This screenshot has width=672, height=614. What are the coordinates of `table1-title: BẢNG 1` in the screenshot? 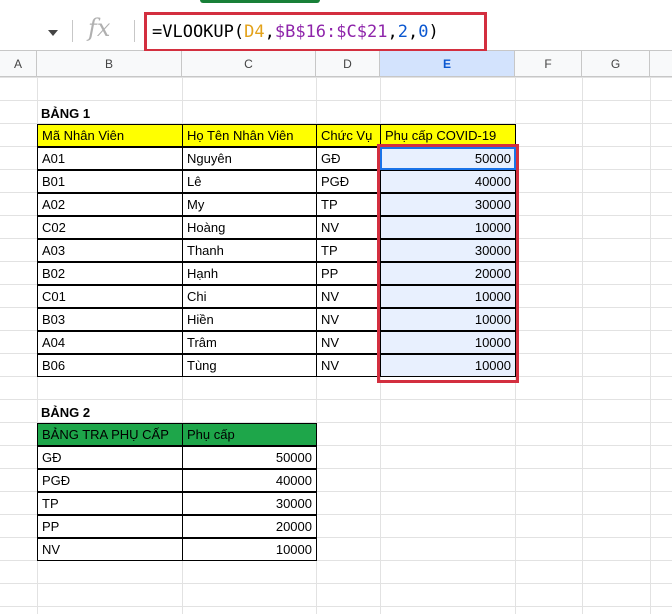 It's located at (66, 113).